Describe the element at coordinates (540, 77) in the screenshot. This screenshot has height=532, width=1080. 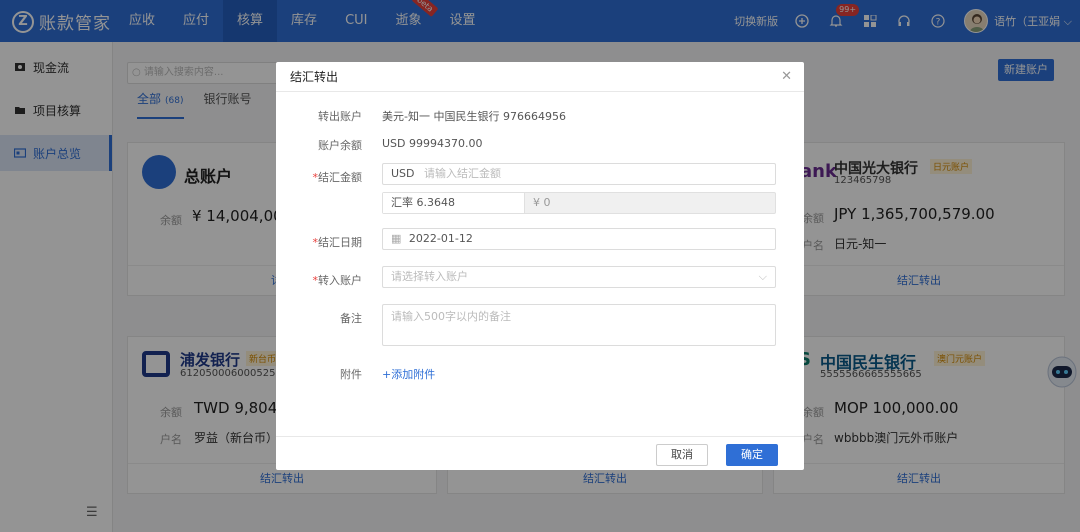
I see `dialog-title: 结汇转出` at that location.